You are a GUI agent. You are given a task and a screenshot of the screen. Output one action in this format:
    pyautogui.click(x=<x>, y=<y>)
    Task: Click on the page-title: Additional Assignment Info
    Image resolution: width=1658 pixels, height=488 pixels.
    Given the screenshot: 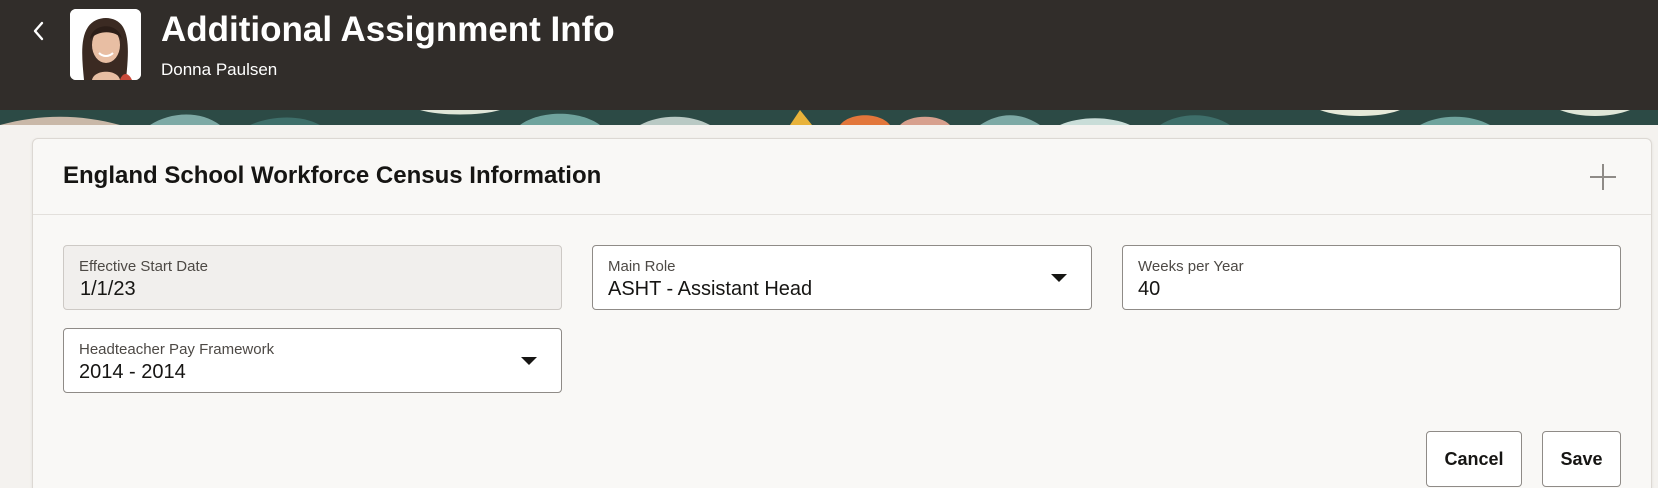 What is the action you would take?
    pyautogui.click(x=388, y=29)
    